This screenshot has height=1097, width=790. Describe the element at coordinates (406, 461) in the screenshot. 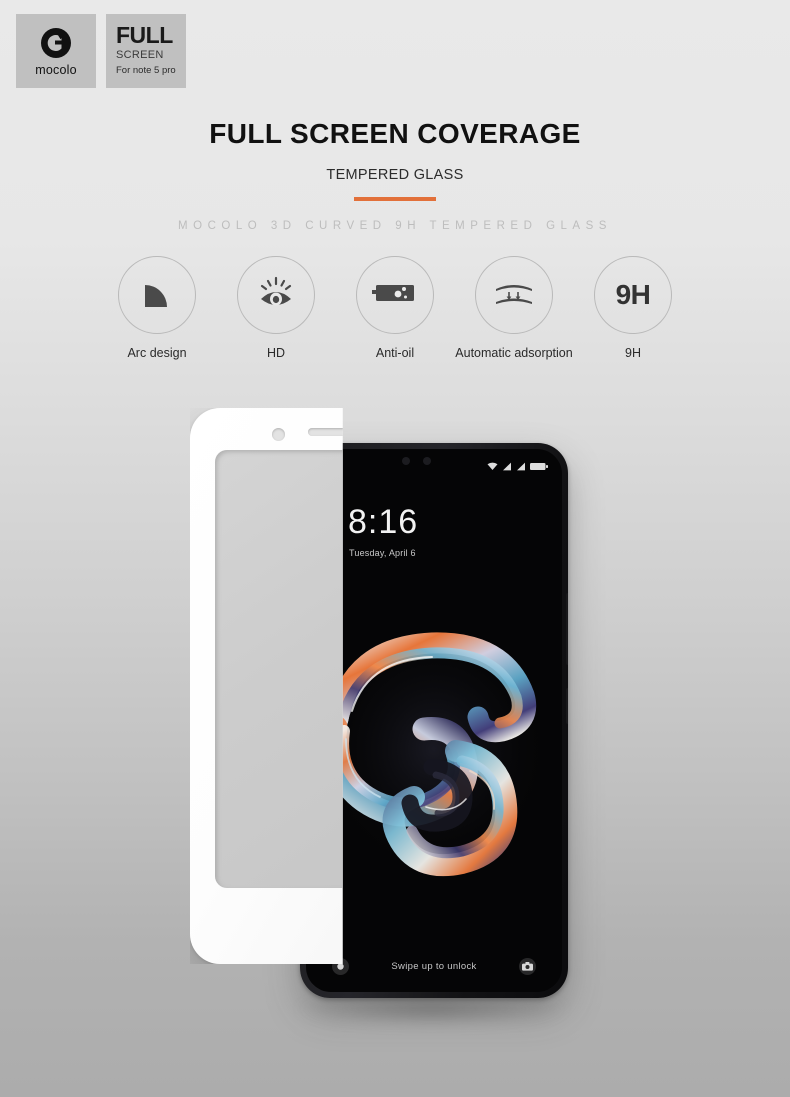

I see `front-camera-icon` at that location.